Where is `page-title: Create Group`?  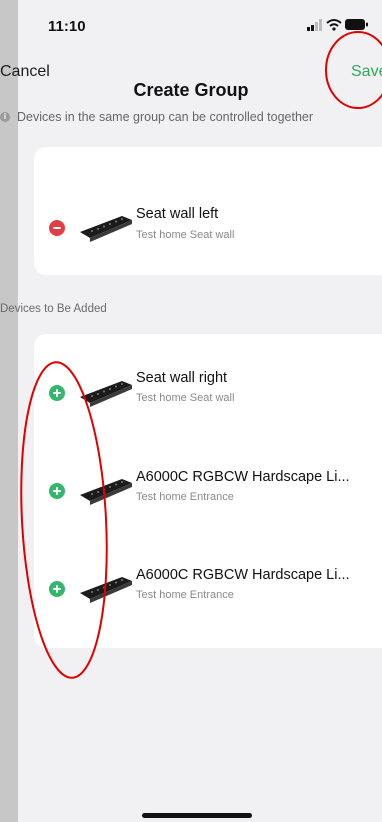
page-title: Create Group is located at coordinates (191, 90).